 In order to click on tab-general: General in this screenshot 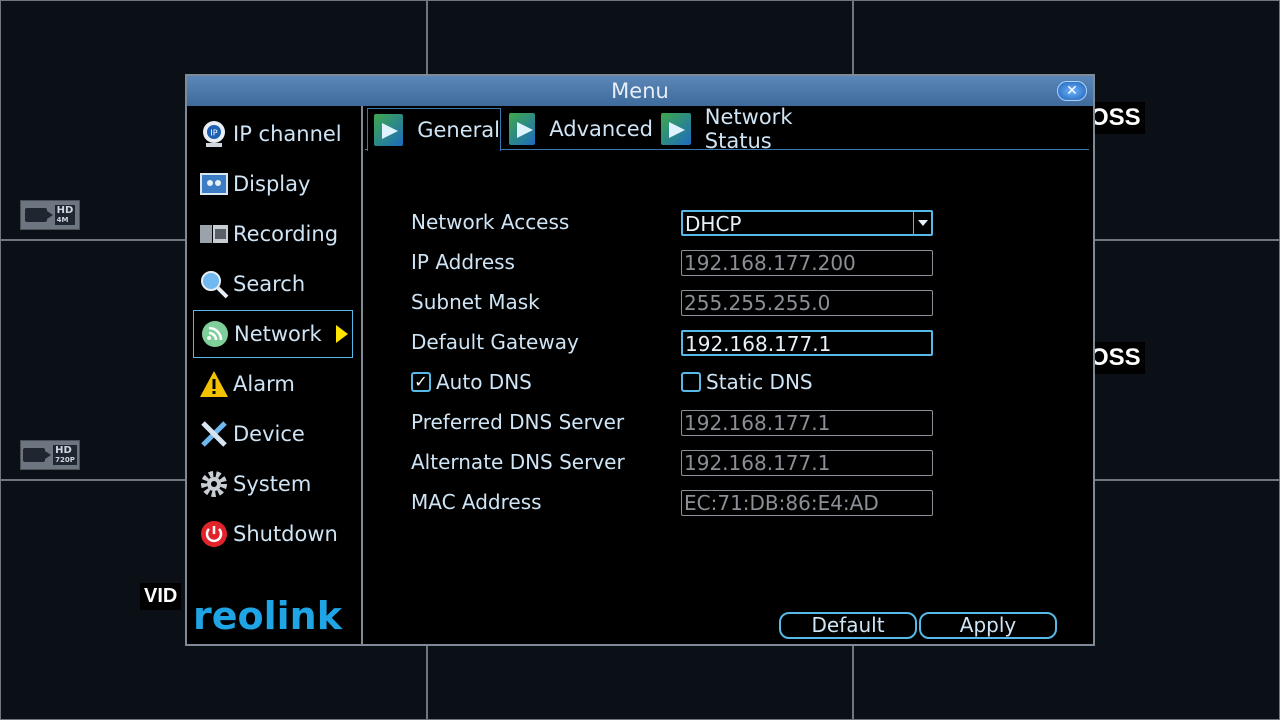, I will do `click(434, 129)`.